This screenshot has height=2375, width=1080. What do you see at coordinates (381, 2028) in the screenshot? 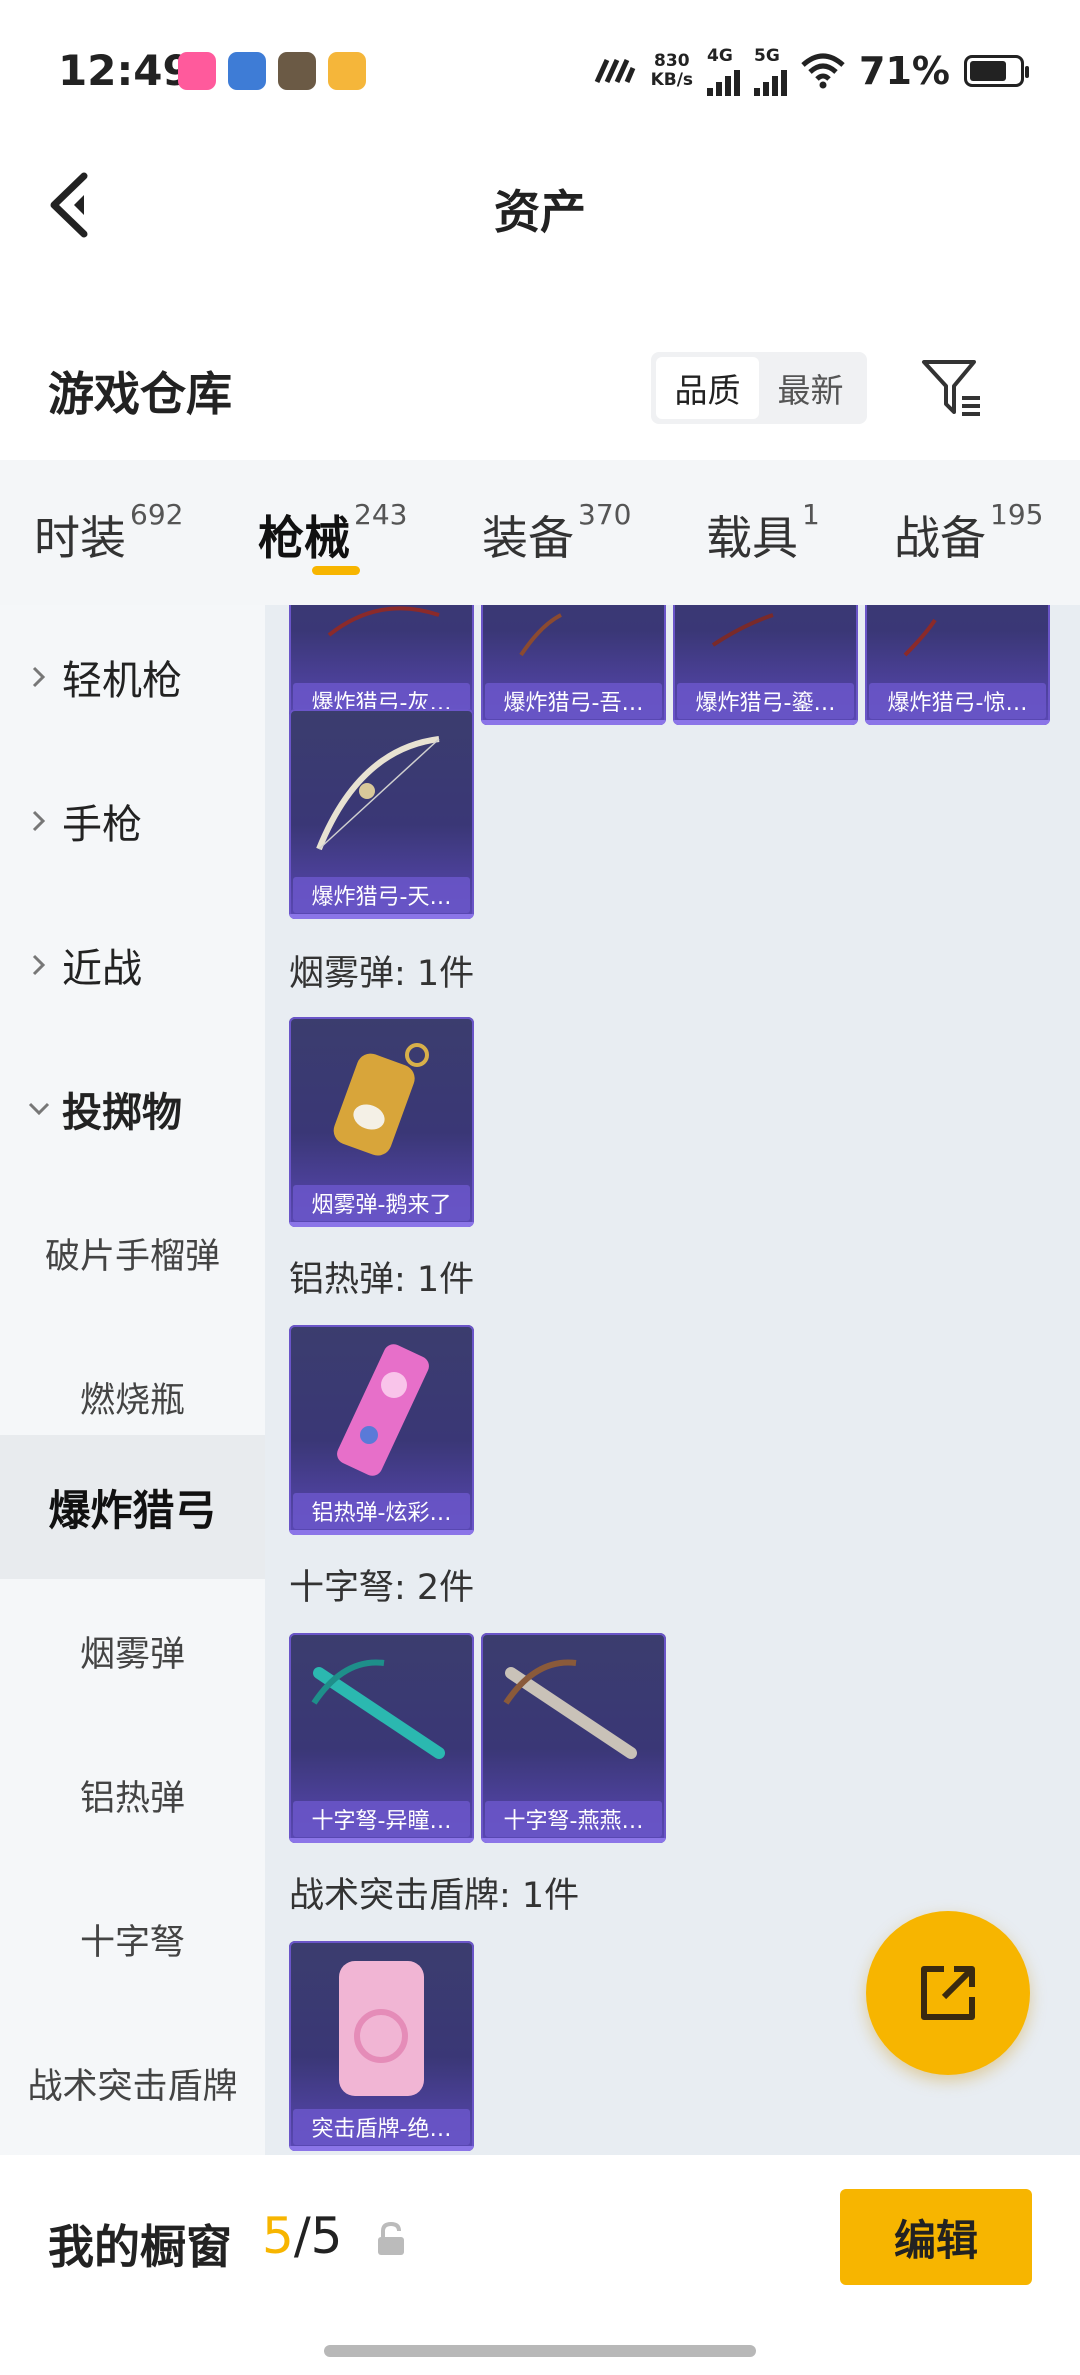
I see `shield-image` at bounding box center [381, 2028].